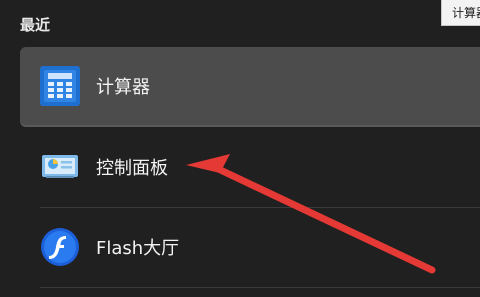  I want to click on control-panel-icon, so click(60, 166).